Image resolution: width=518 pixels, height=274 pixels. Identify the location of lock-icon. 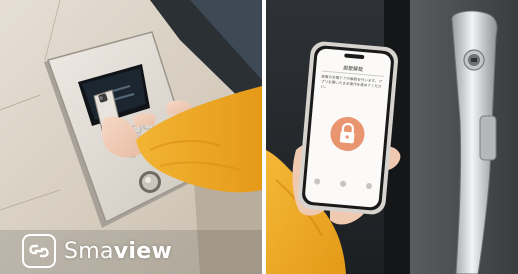
(347, 133).